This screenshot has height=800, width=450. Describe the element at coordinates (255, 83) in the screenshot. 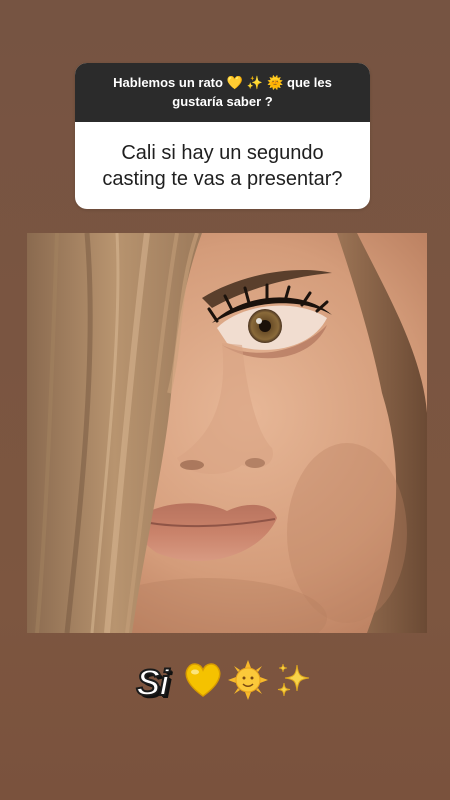

I see `prompt-emojis: 💛 ✨ 🌞` at that location.